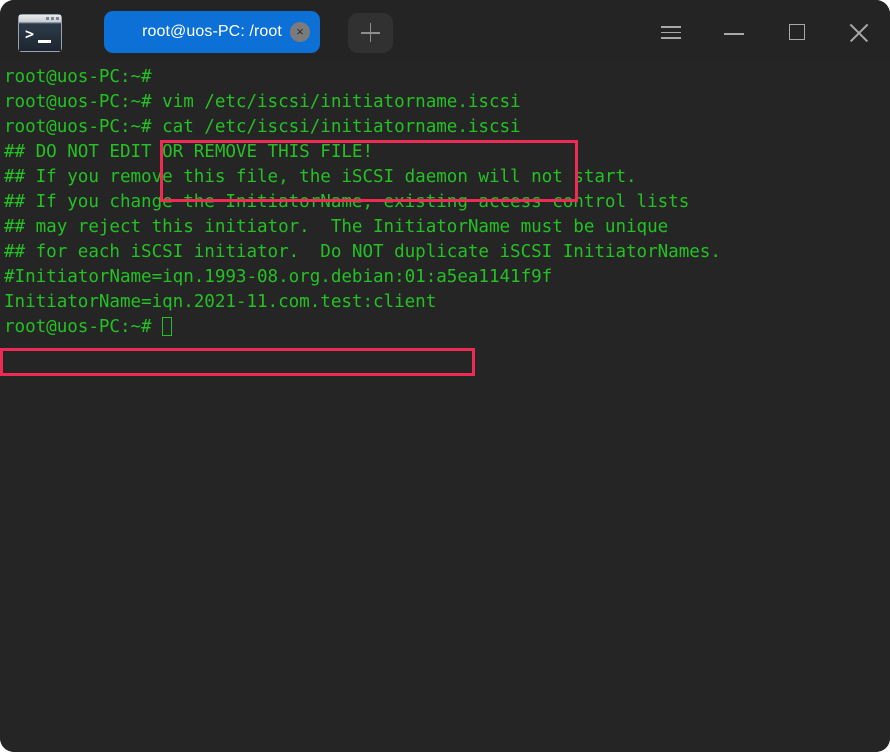  Describe the element at coordinates (859, 32) in the screenshot. I see `close-button` at that location.